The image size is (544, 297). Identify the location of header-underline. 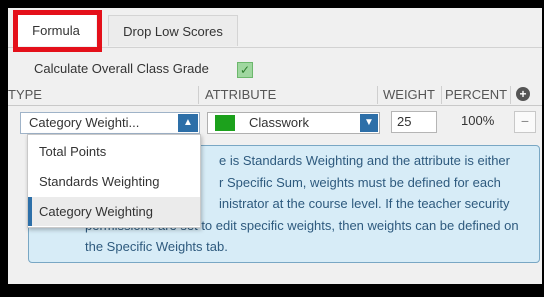
(275, 105).